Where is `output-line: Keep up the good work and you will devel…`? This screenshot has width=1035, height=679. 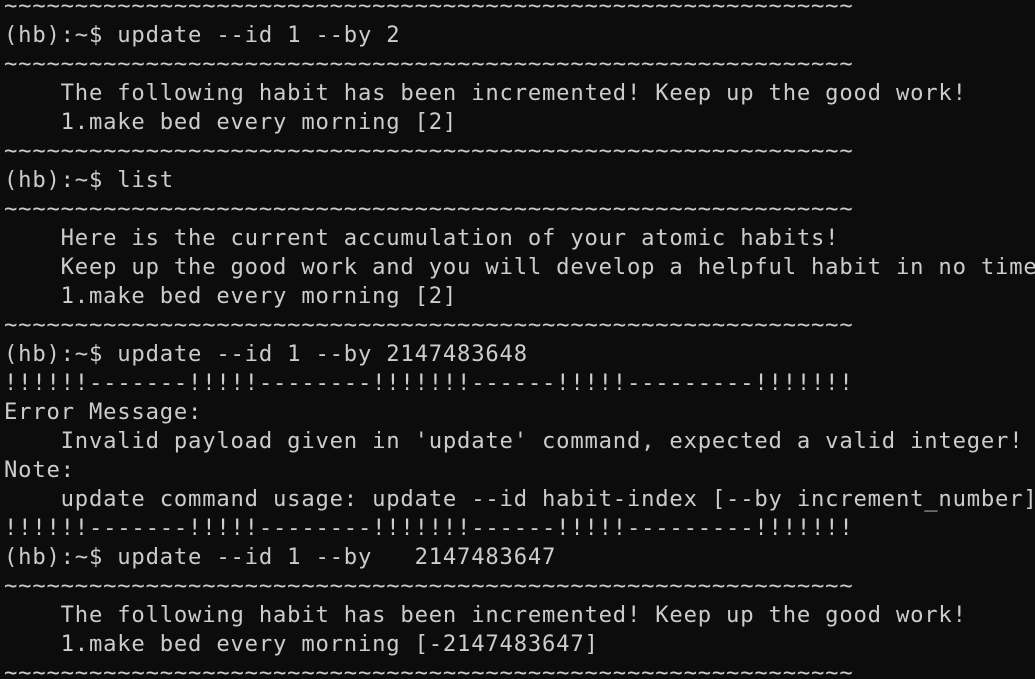 output-line: Keep up the good work and you will devel… is located at coordinates (519, 267).